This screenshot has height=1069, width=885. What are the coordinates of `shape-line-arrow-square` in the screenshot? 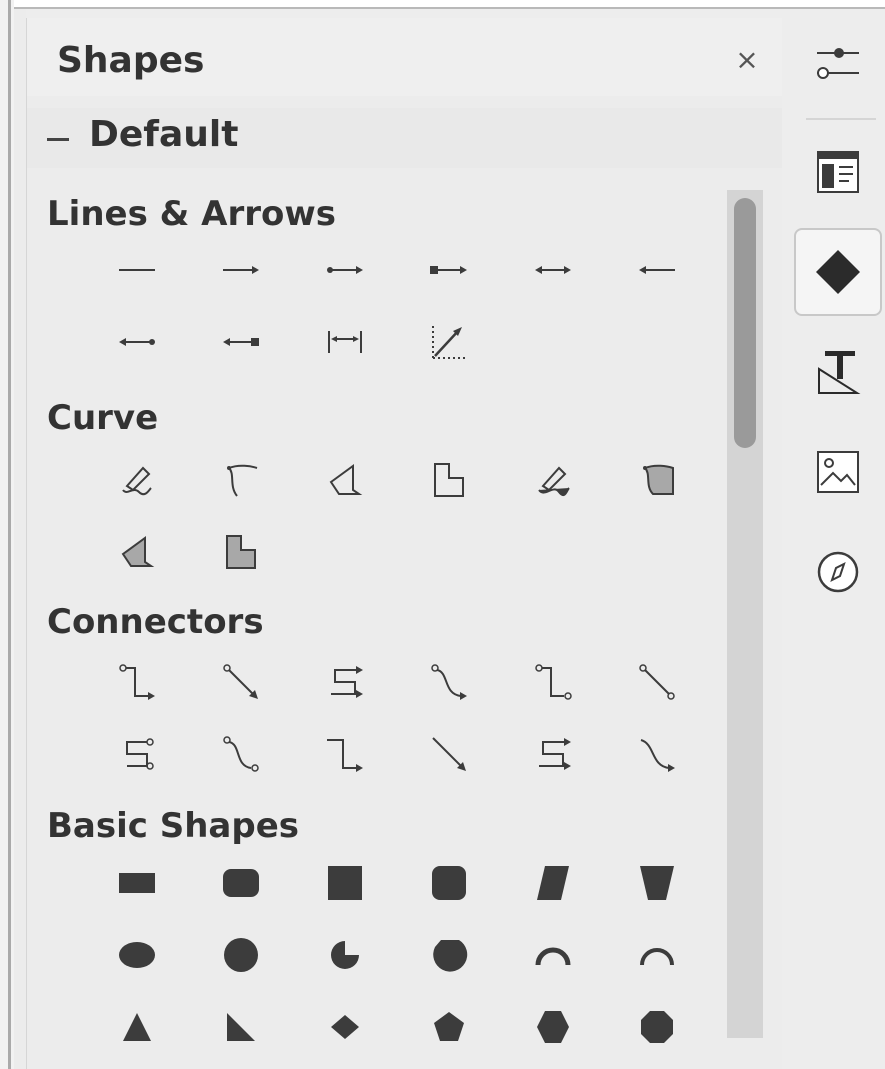 It's located at (241, 342).